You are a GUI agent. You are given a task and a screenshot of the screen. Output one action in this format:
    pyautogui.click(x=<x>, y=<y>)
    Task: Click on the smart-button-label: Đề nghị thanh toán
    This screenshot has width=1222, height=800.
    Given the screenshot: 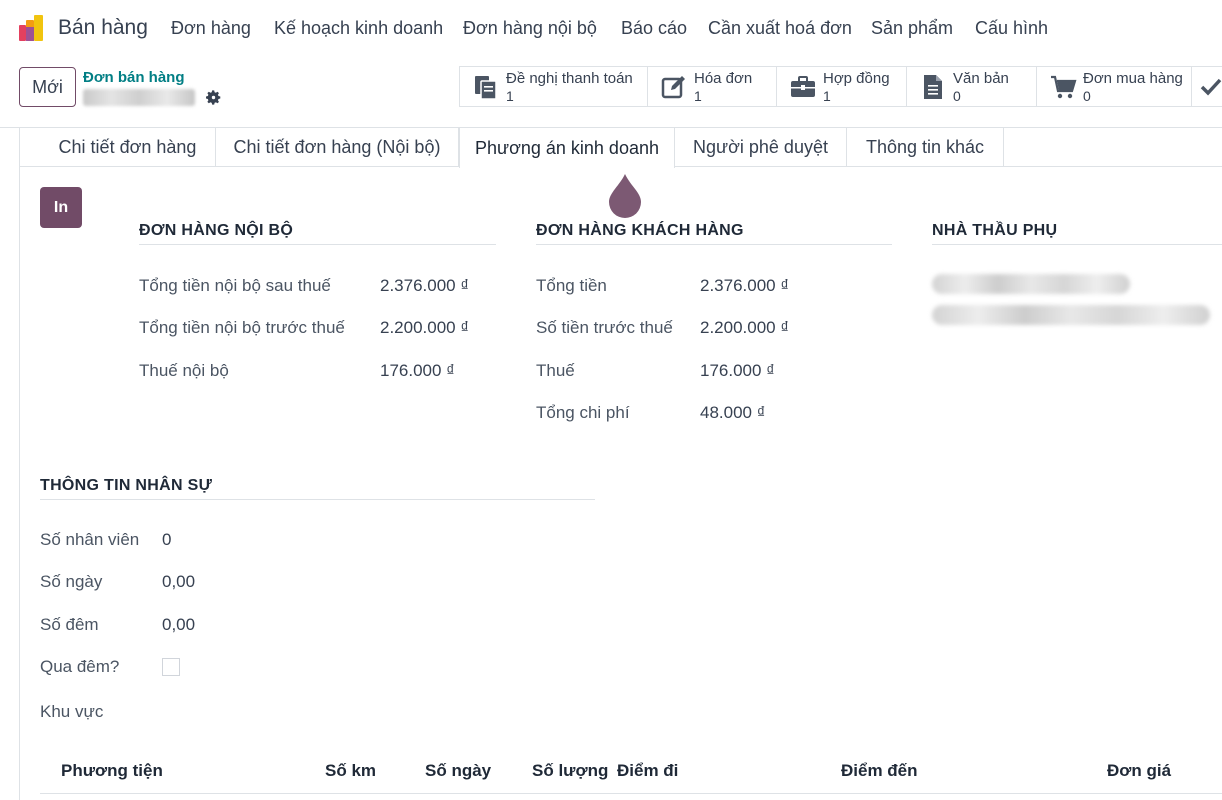 What is the action you would take?
    pyautogui.click(x=569, y=78)
    